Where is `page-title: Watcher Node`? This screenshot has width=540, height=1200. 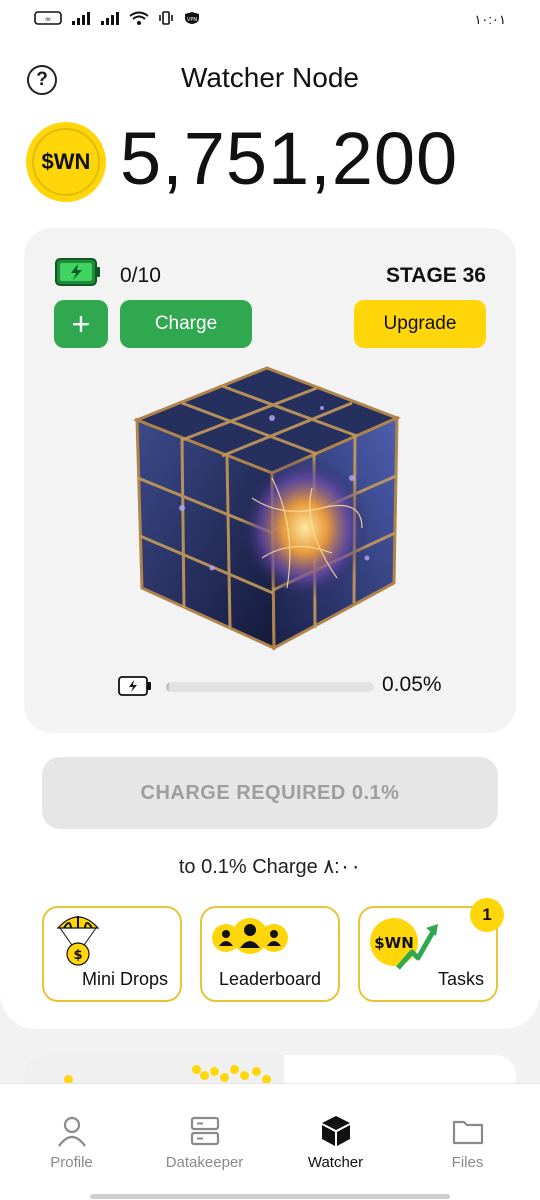 page-title: Watcher Node is located at coordinates (270, 77).